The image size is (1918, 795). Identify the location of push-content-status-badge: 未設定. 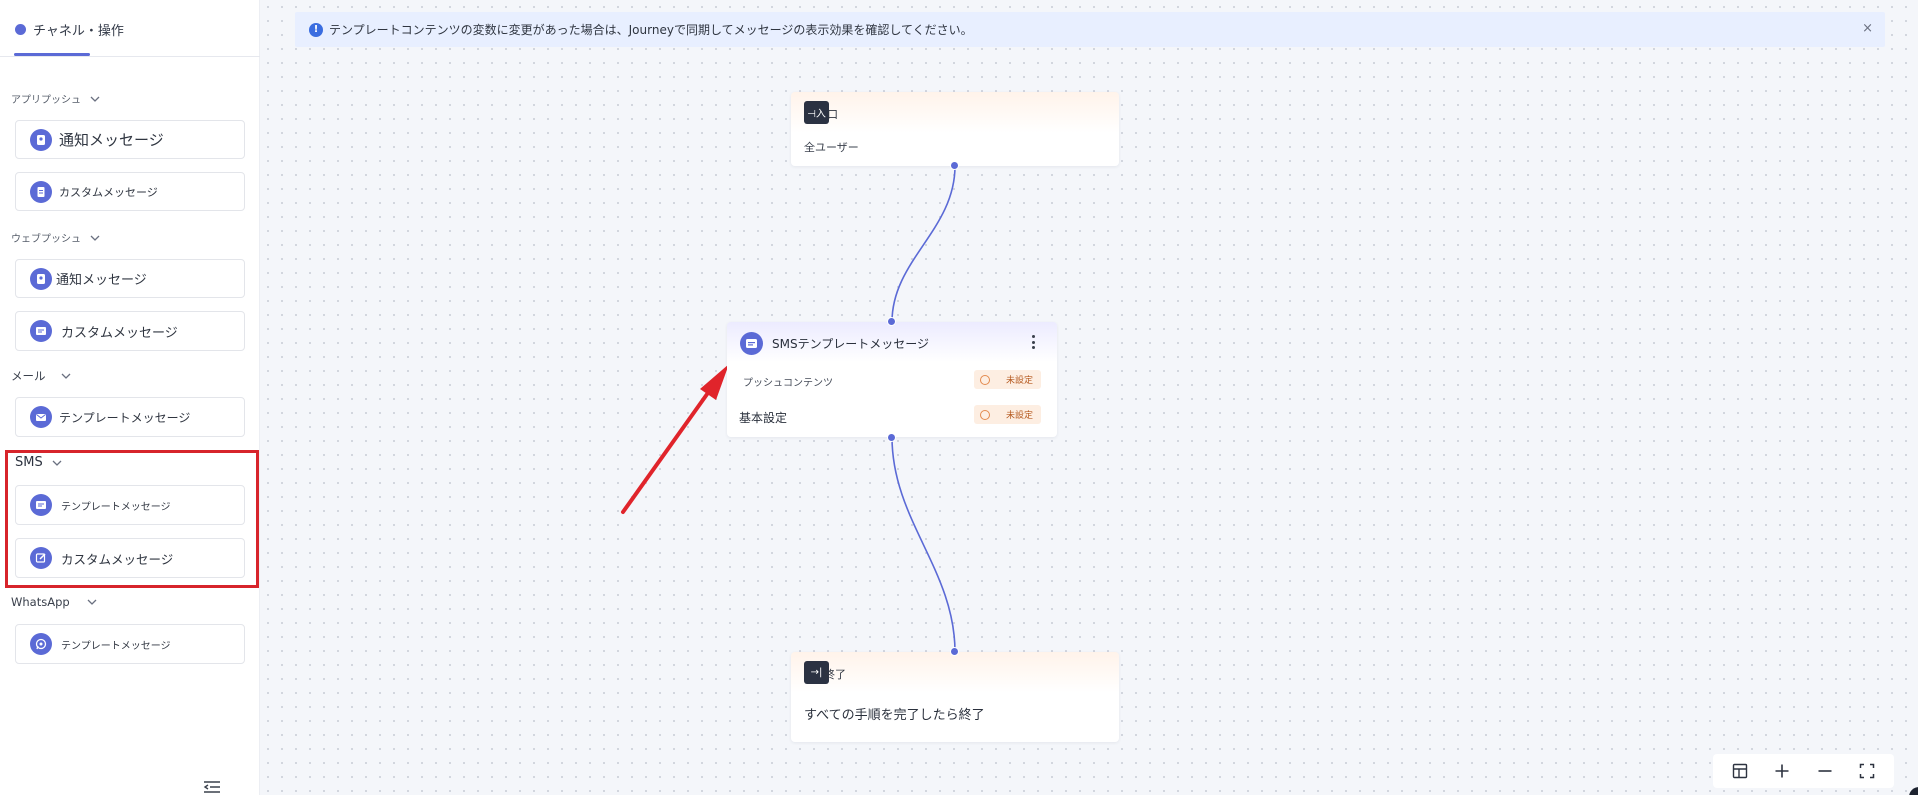
(1007, 379).